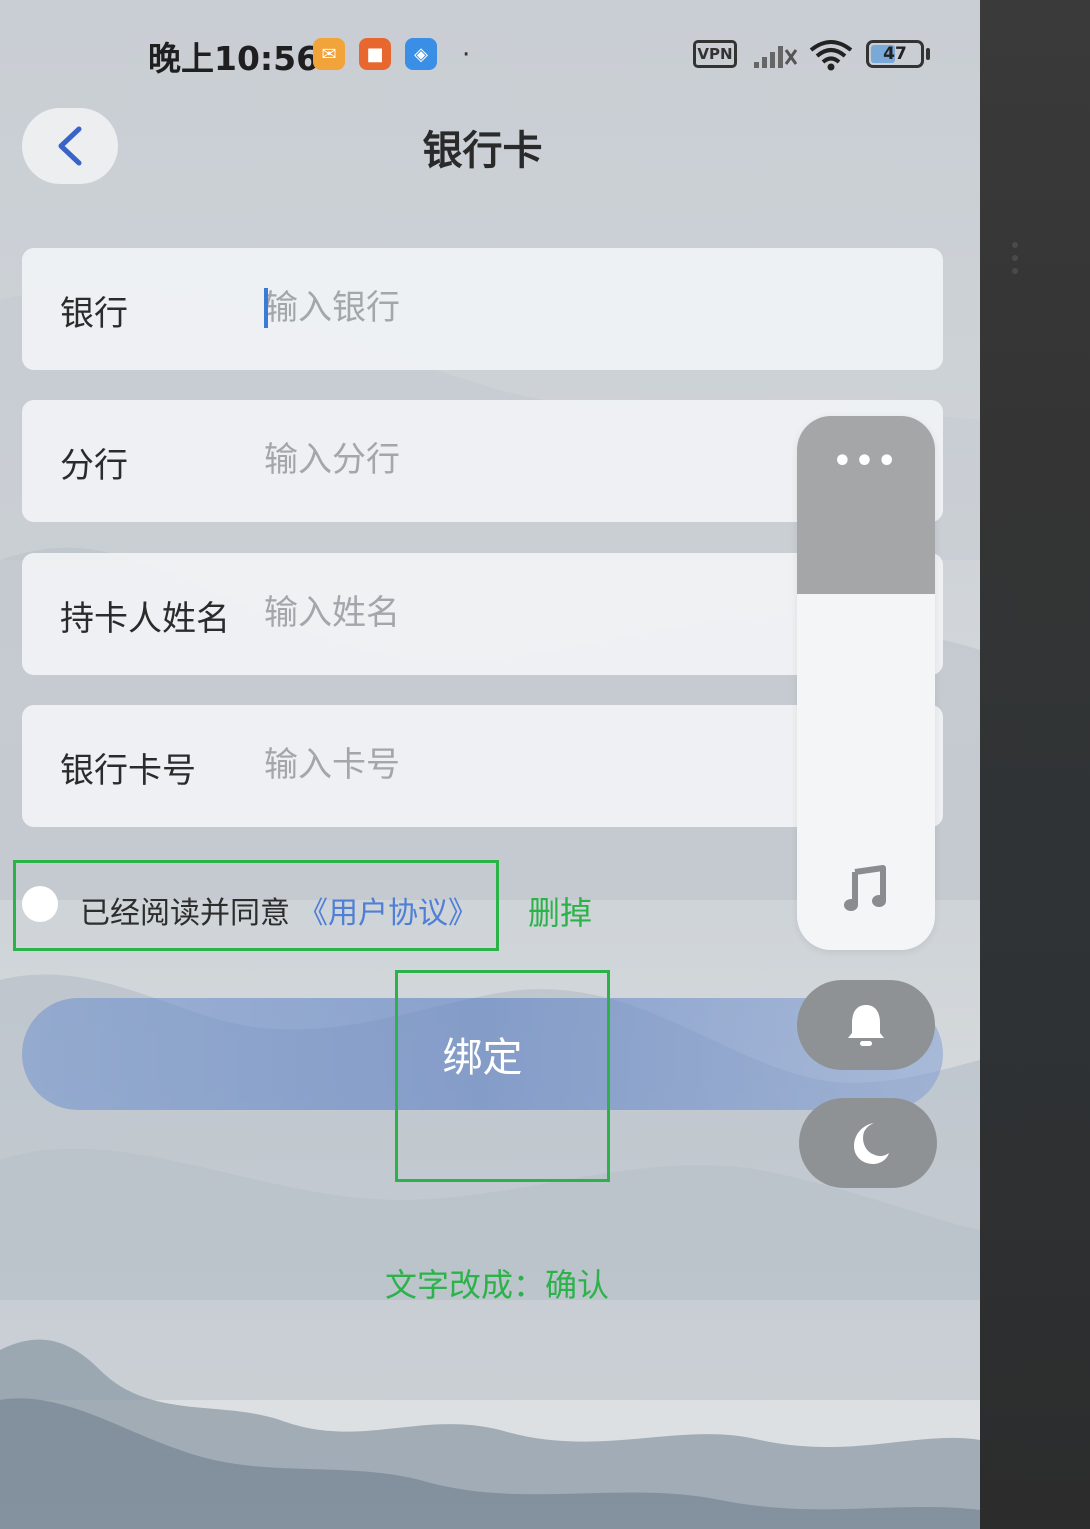 The image size is (1090, 1529). What do you see at coordinates (866, 461) in the screenshot?
I see `more-icon: •••` at bounding box center [866, 461].